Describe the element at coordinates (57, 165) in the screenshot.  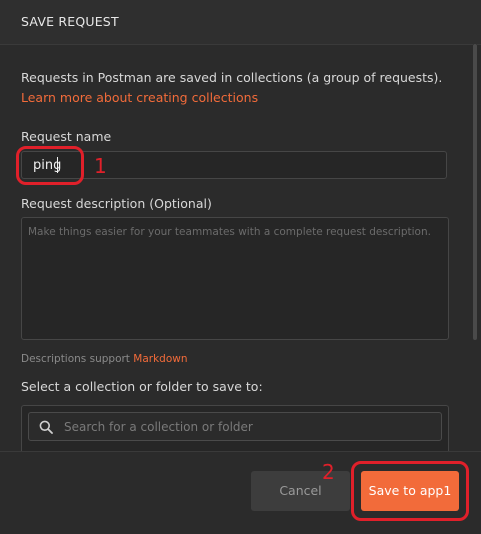
I see `text-caret` at that location.